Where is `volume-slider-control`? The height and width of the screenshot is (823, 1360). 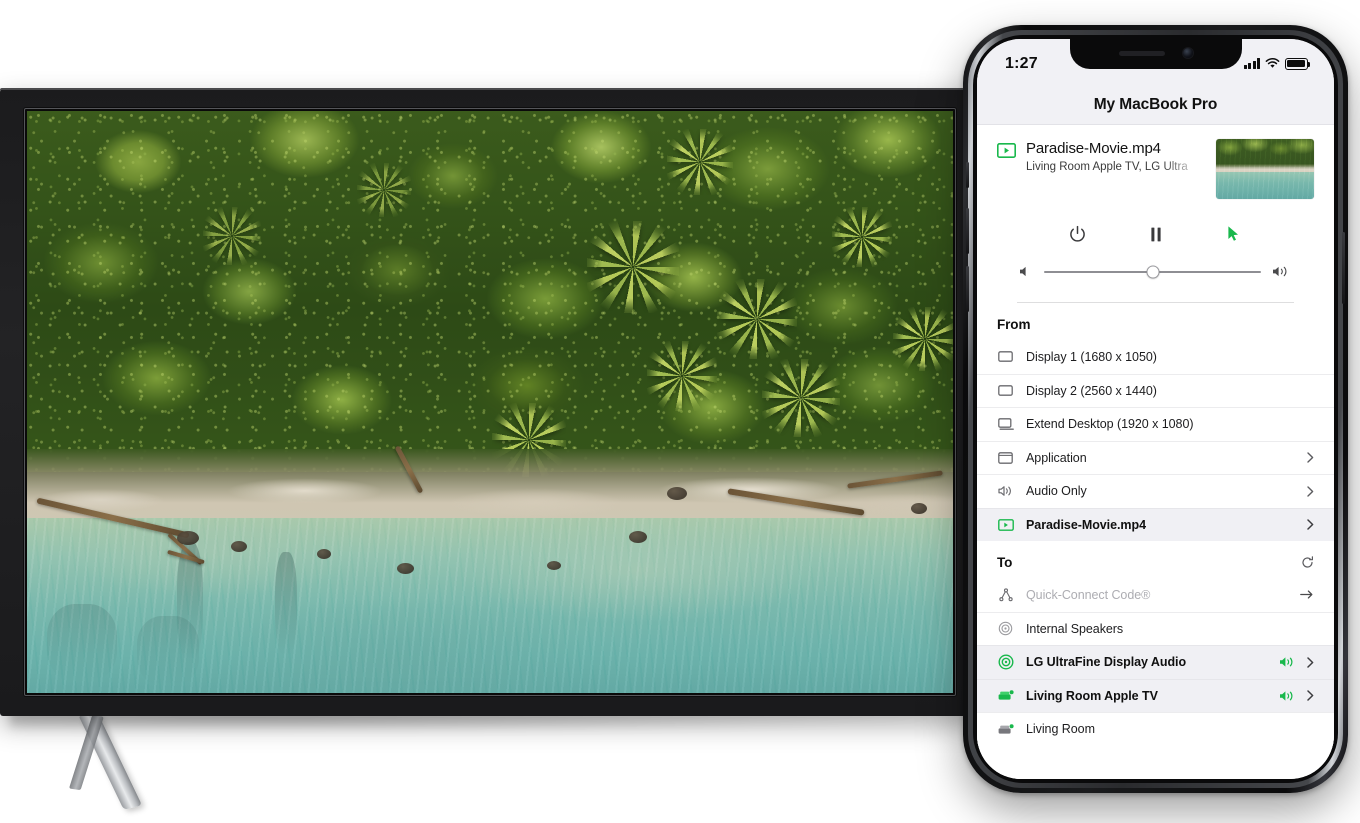 volume-slider-control is located at coordinates (1155, 271).